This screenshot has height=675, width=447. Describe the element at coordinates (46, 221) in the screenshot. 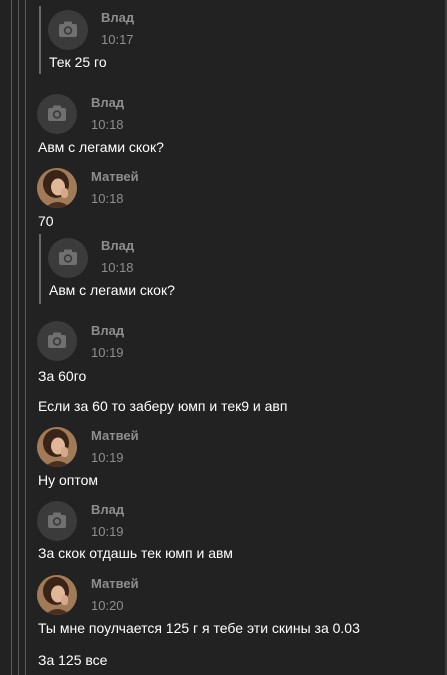

I see `message-text: 70` at that location.